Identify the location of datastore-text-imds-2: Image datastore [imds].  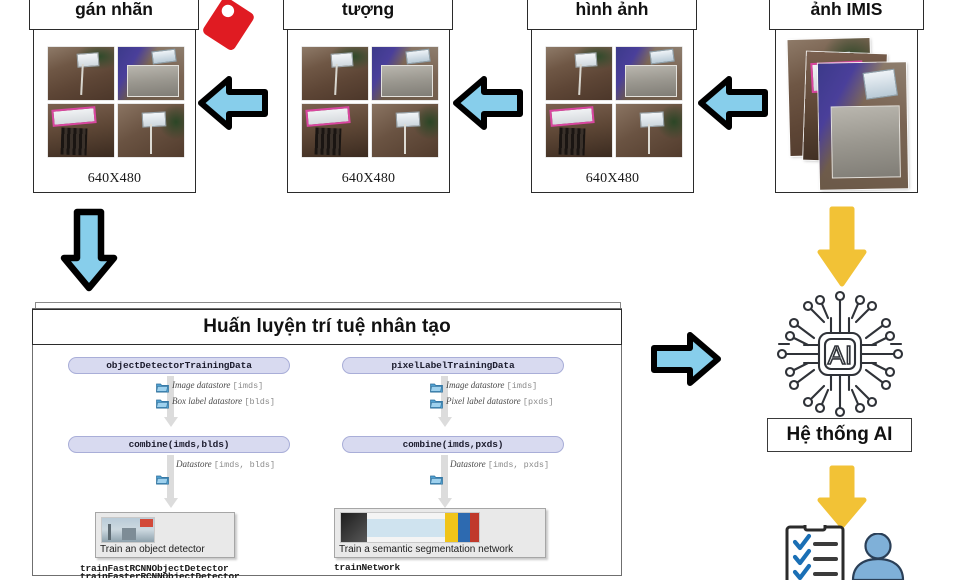
(491, 385).